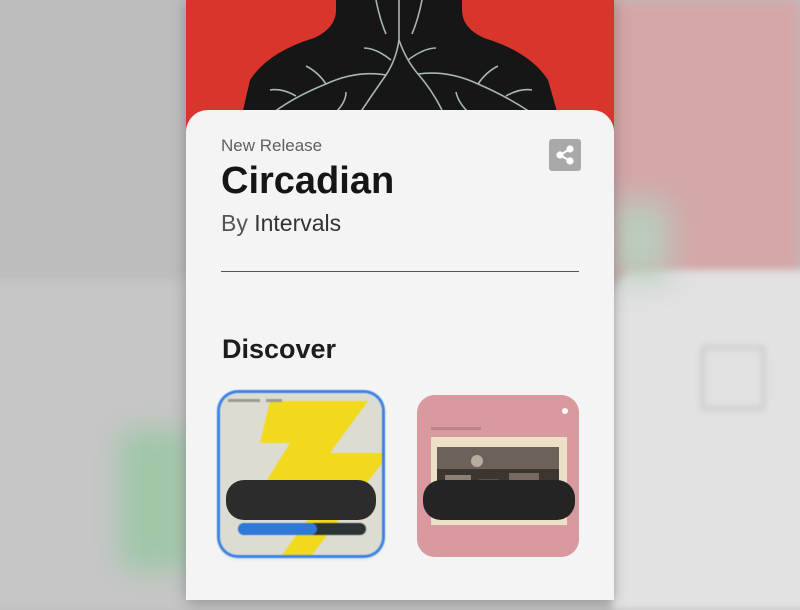  I want to click on byline-prefix: By, so click(234, 223).